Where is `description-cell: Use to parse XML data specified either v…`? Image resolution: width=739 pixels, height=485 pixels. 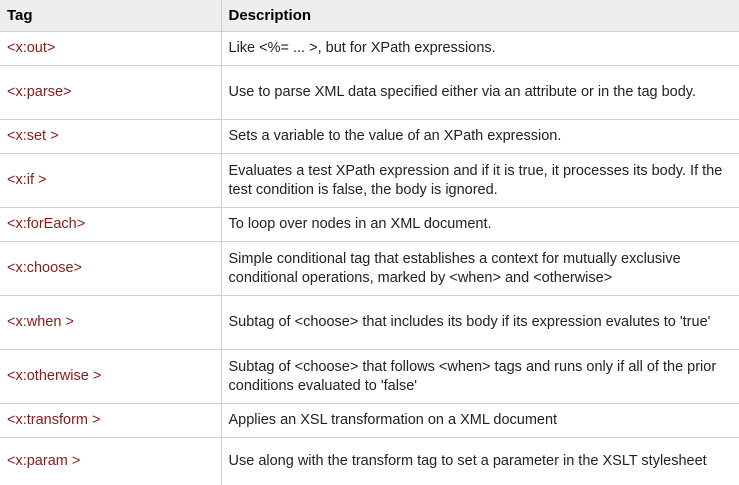 description-cell: Use to parse XML data specified either v… is located at coordinates (479, 92).